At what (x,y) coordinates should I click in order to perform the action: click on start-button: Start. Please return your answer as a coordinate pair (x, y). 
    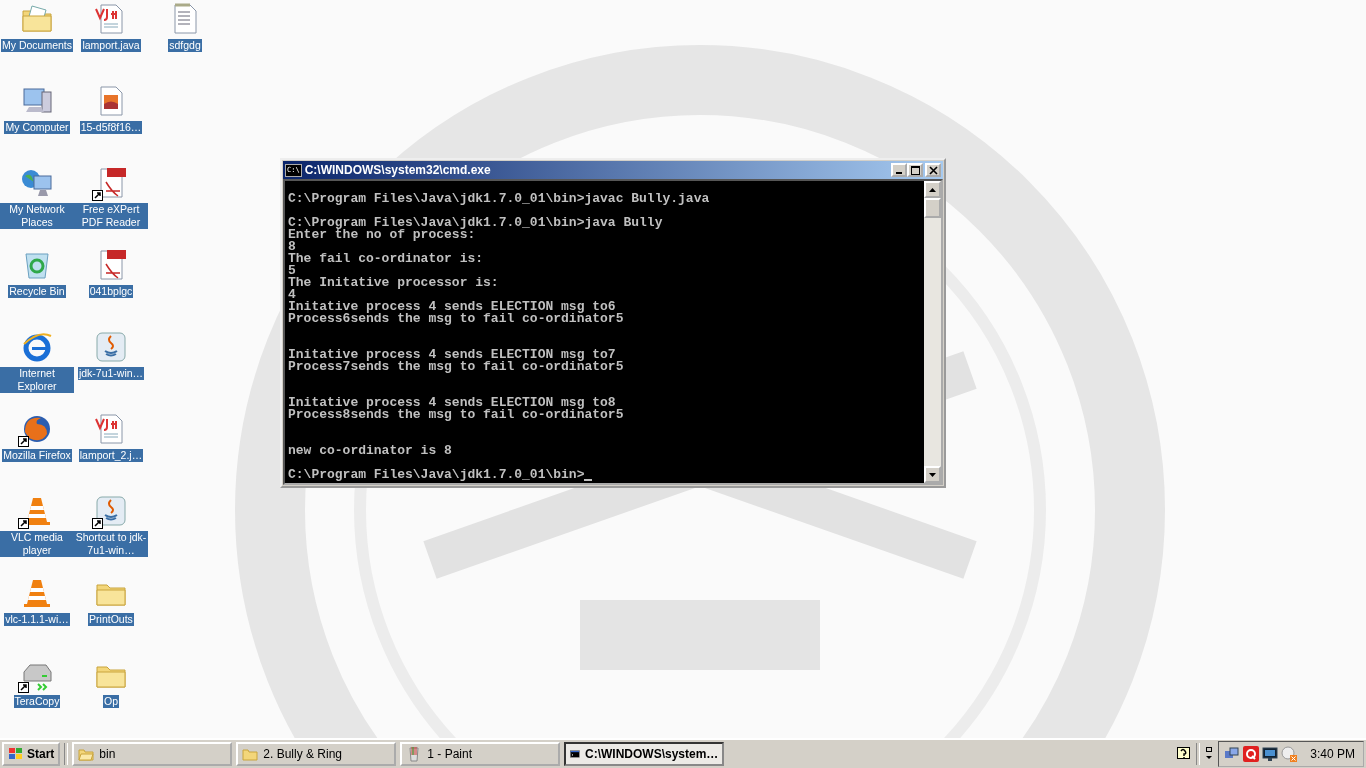
    Looking at the image, I should click on (31, 754).